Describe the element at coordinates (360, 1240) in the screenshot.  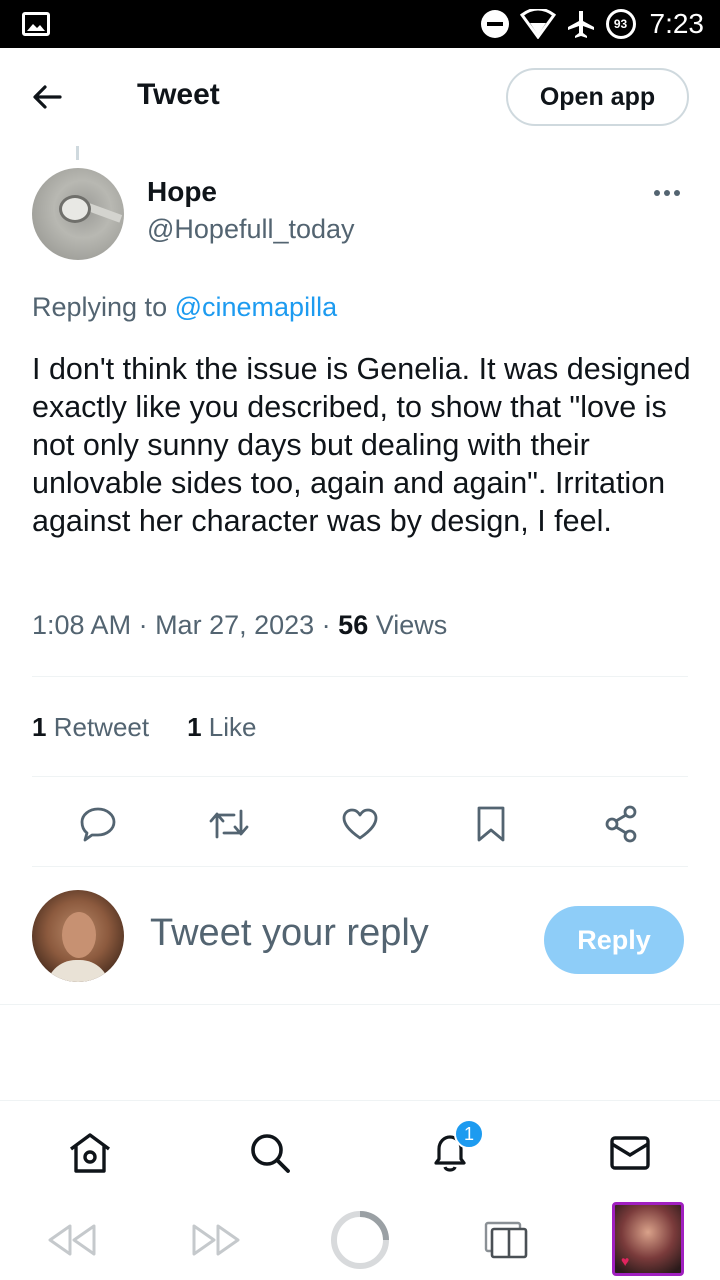
I see `loading-icon` at that location.